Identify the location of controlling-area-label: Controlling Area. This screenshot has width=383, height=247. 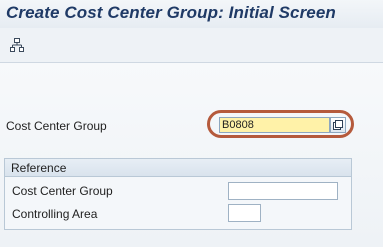
(55, 214).